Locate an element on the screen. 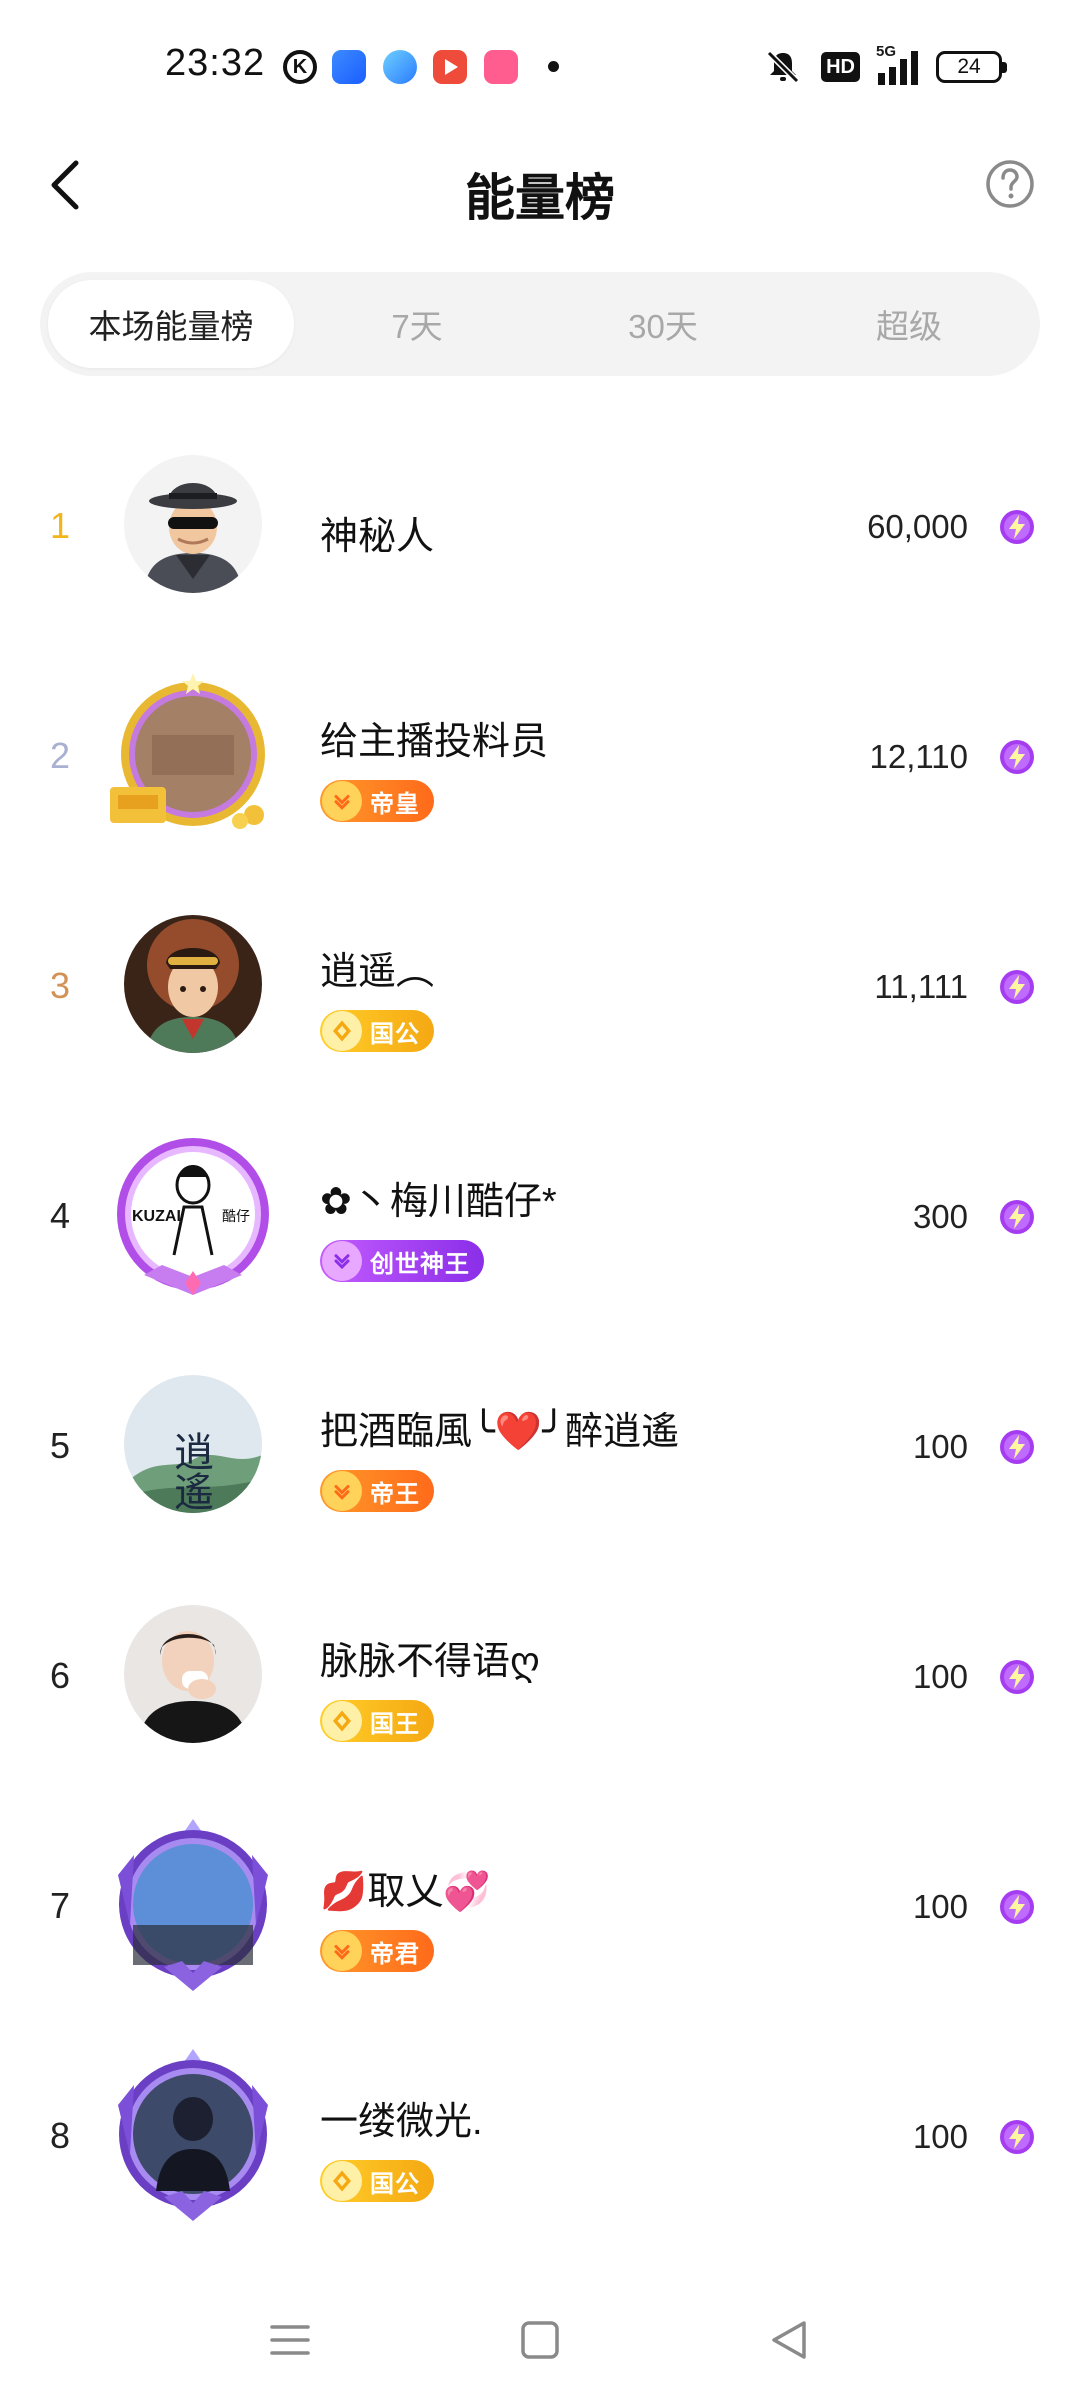 Image resolution: width=1080 pixels, height=2400 pixels. rank-number: 2 is located at coordinates (60, 755).